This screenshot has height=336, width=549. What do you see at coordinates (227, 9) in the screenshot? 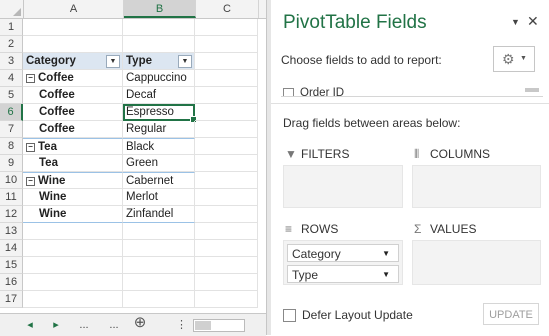
I see `column-header-c: C` at bounding box center [227, 9].